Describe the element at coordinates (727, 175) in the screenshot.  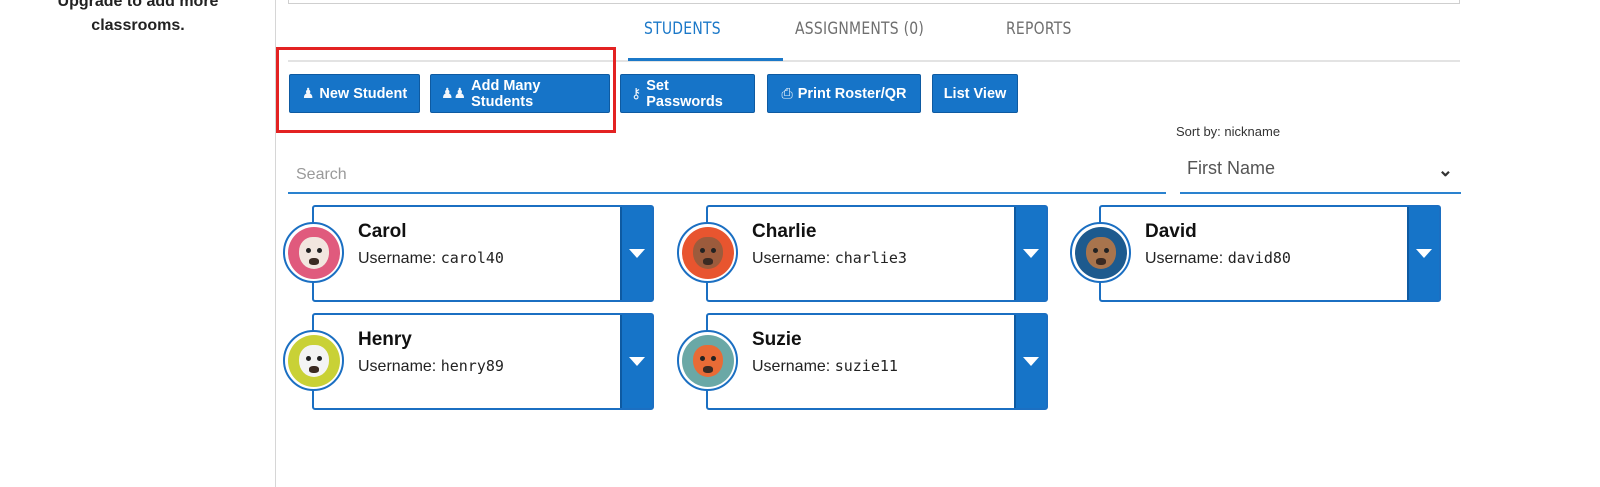
I see `search-input` at that location.